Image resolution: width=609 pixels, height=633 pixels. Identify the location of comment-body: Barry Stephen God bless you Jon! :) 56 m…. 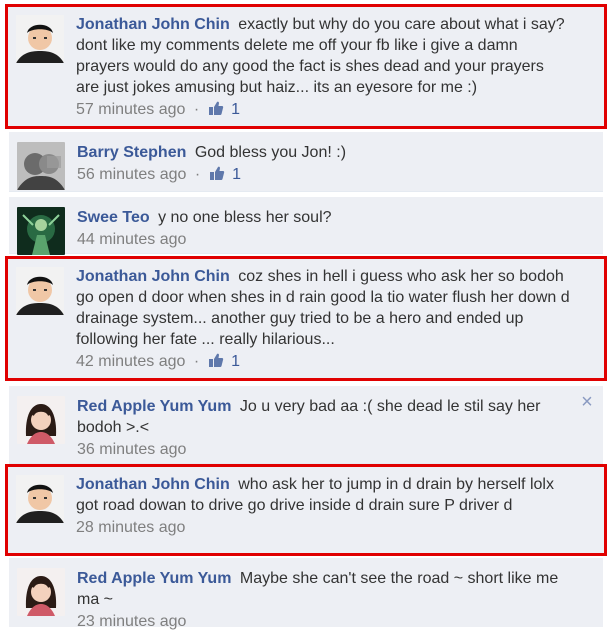
(323, 165).